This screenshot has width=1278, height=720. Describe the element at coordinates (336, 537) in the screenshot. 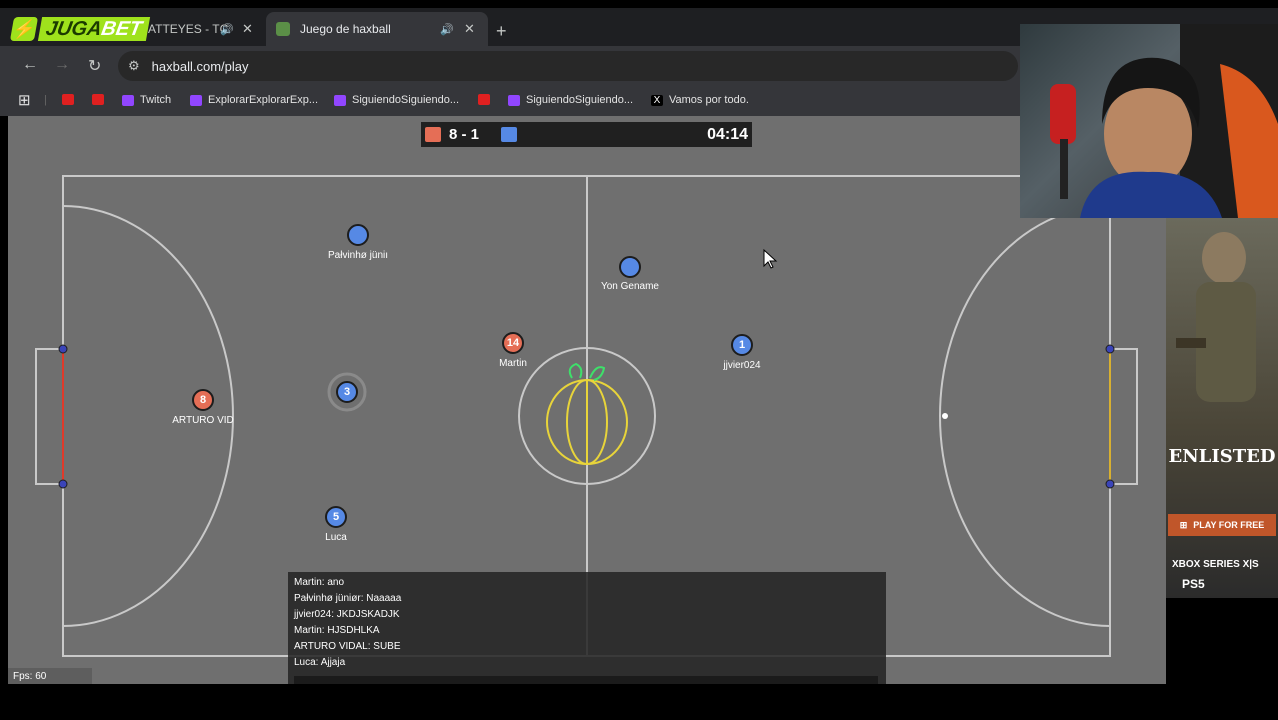

I see `player-name: Luca` at that location.